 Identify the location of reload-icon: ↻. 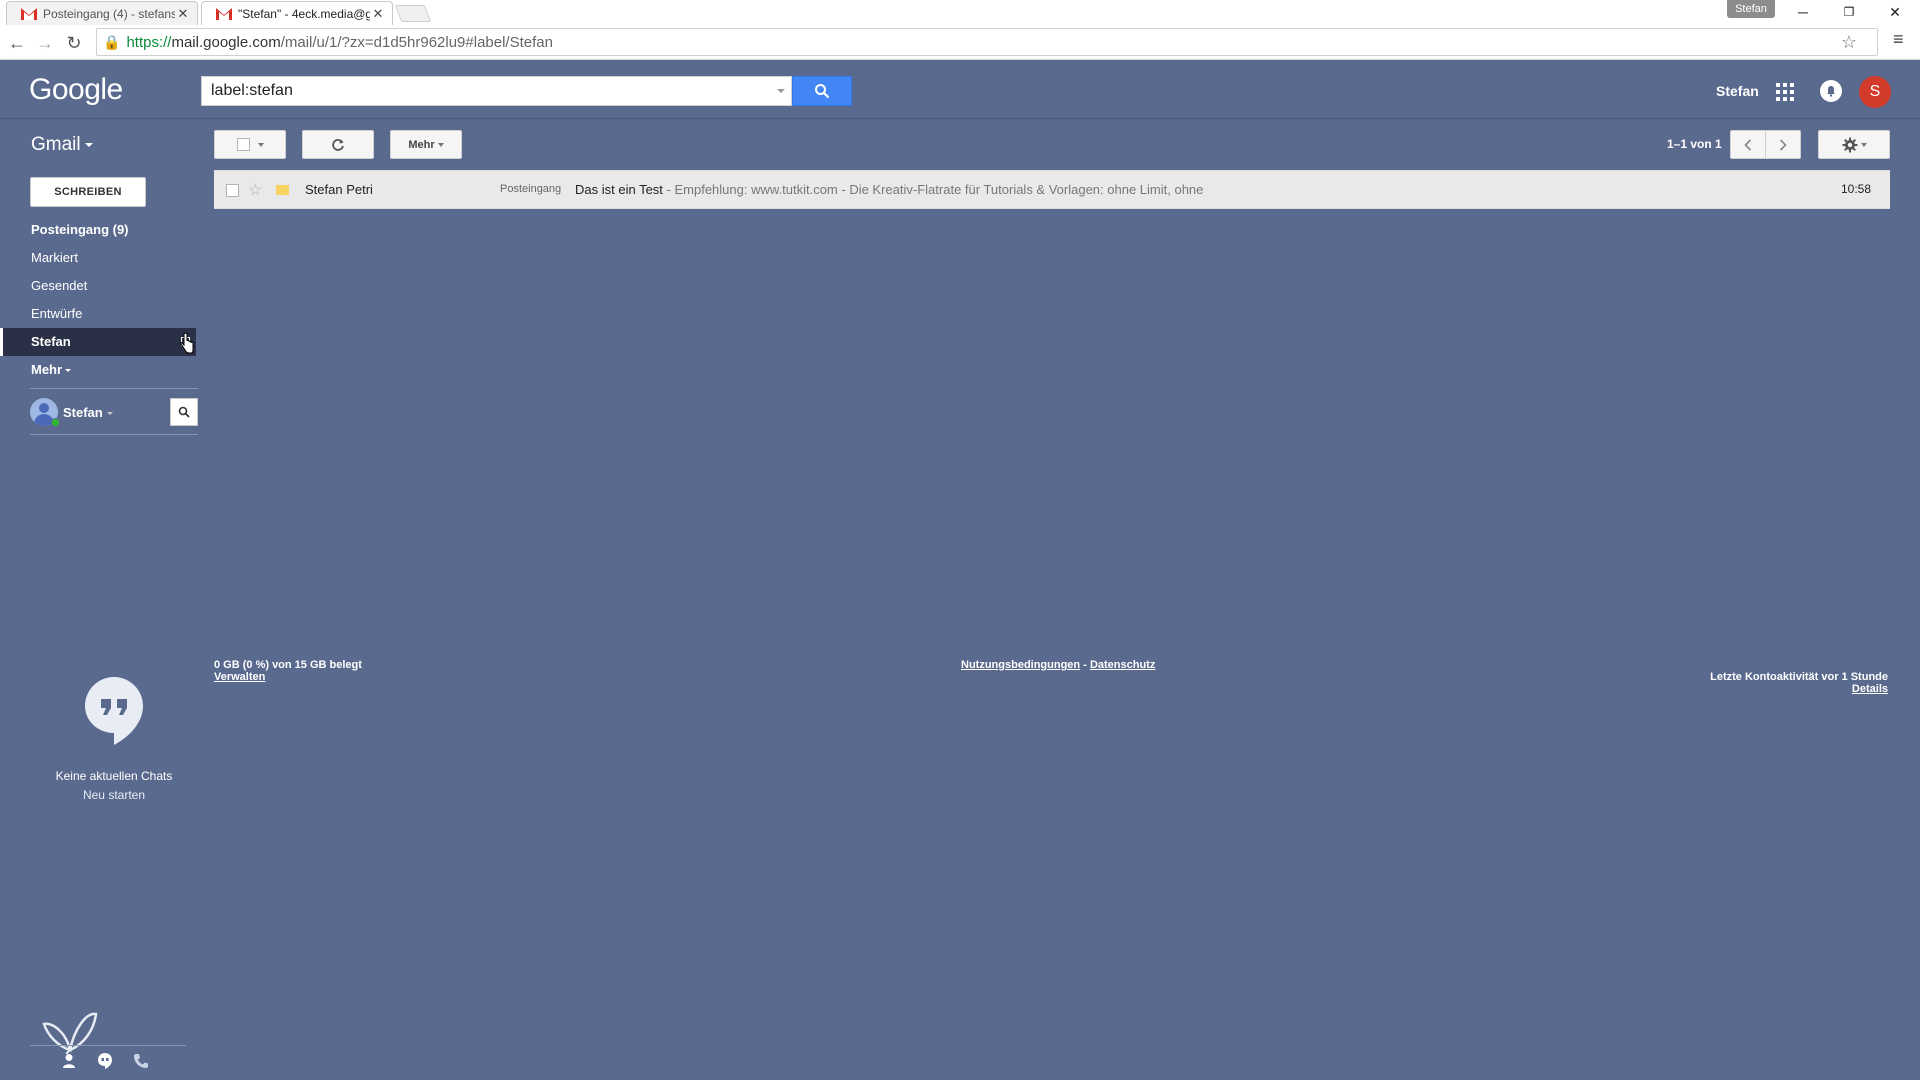
(74, 43).